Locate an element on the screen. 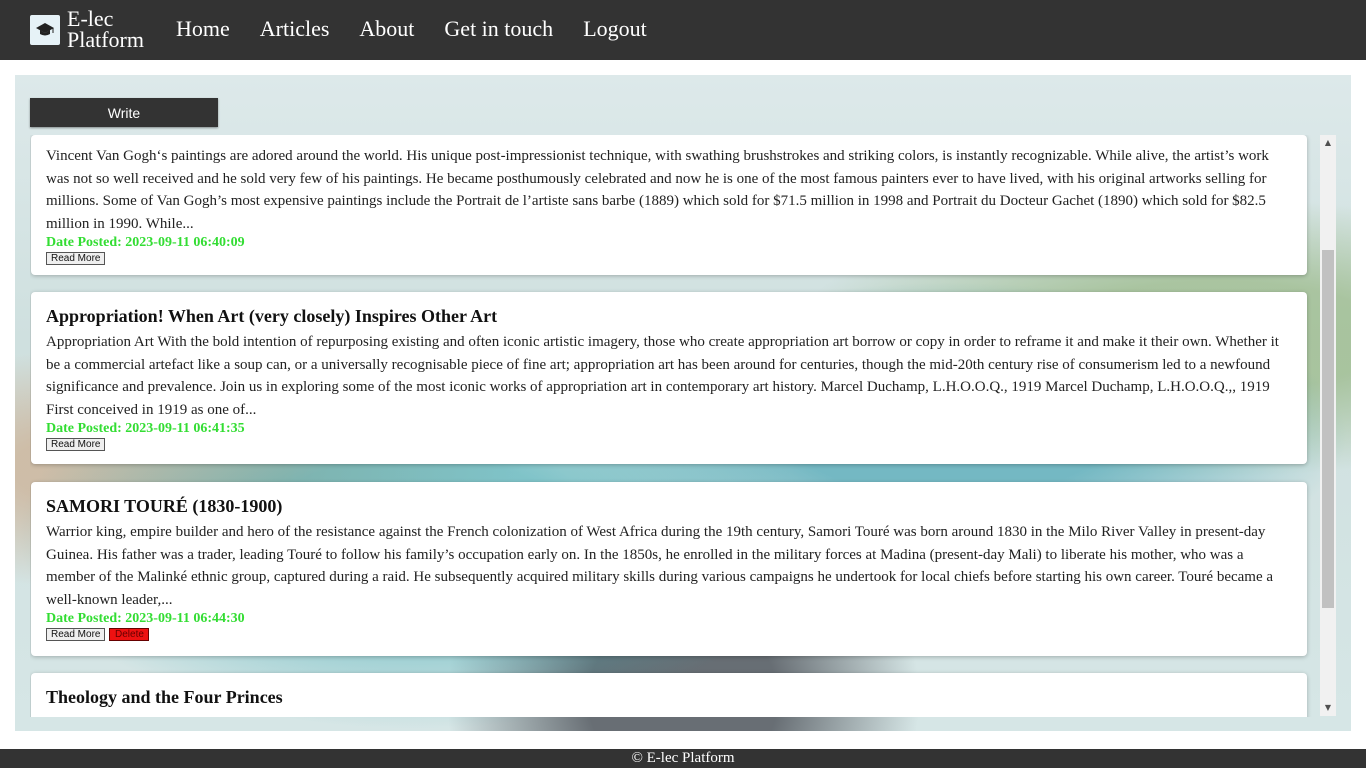 This screenshot has height=768, width=1366. article-date: Date Posted: 2023-09-11 06:41:35 is located at coordinates (145, 428).